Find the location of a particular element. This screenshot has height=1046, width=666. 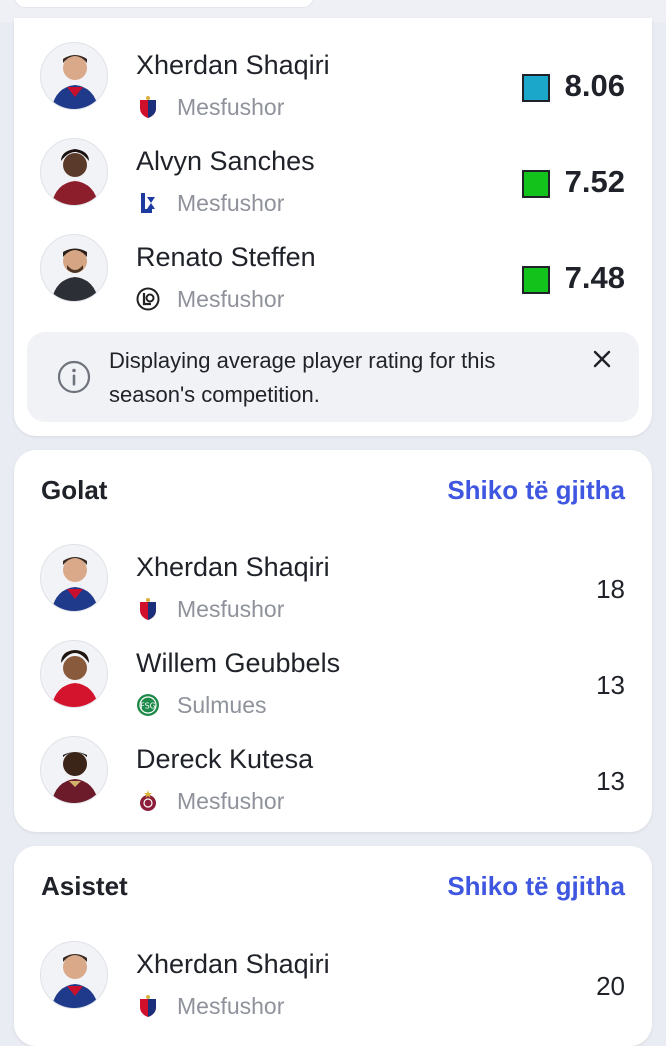

stgallen-badge-icon: FSG is located at coordinates (148, 705).